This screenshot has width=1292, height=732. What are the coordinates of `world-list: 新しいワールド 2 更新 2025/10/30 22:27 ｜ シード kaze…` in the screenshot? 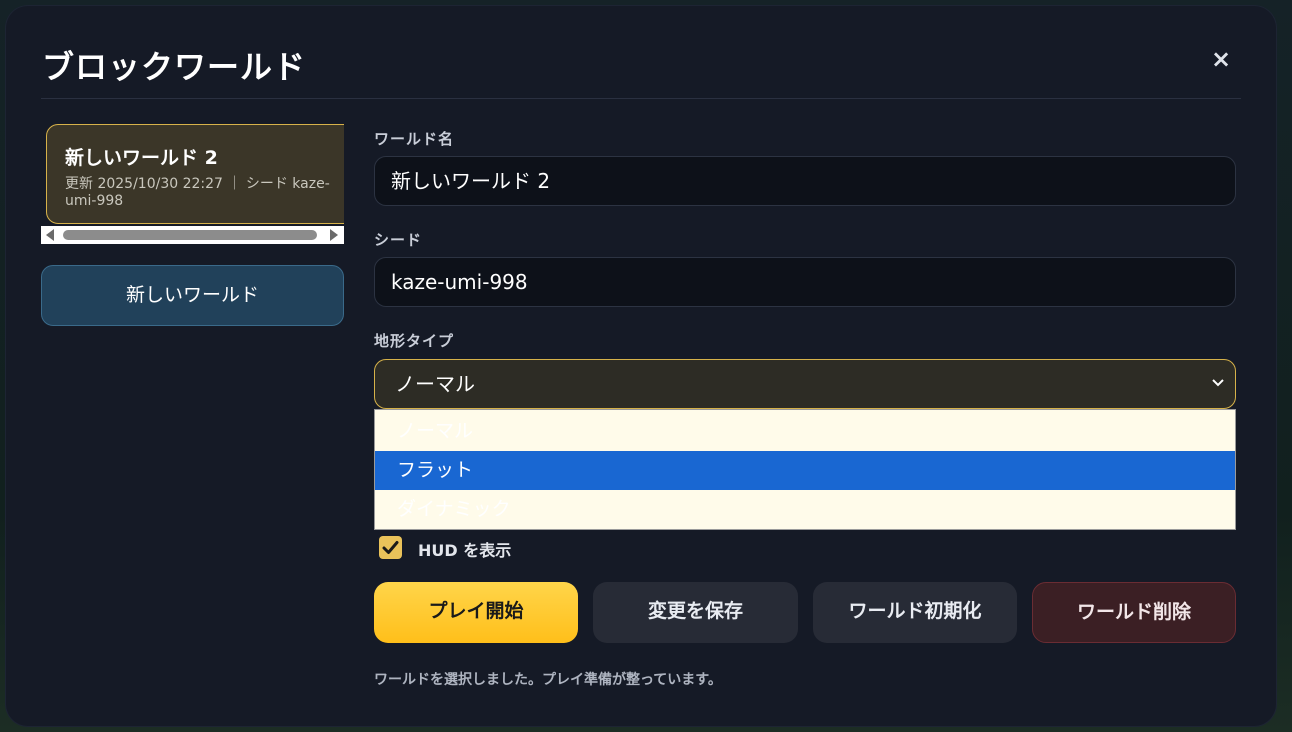 It's located at (192, 184).